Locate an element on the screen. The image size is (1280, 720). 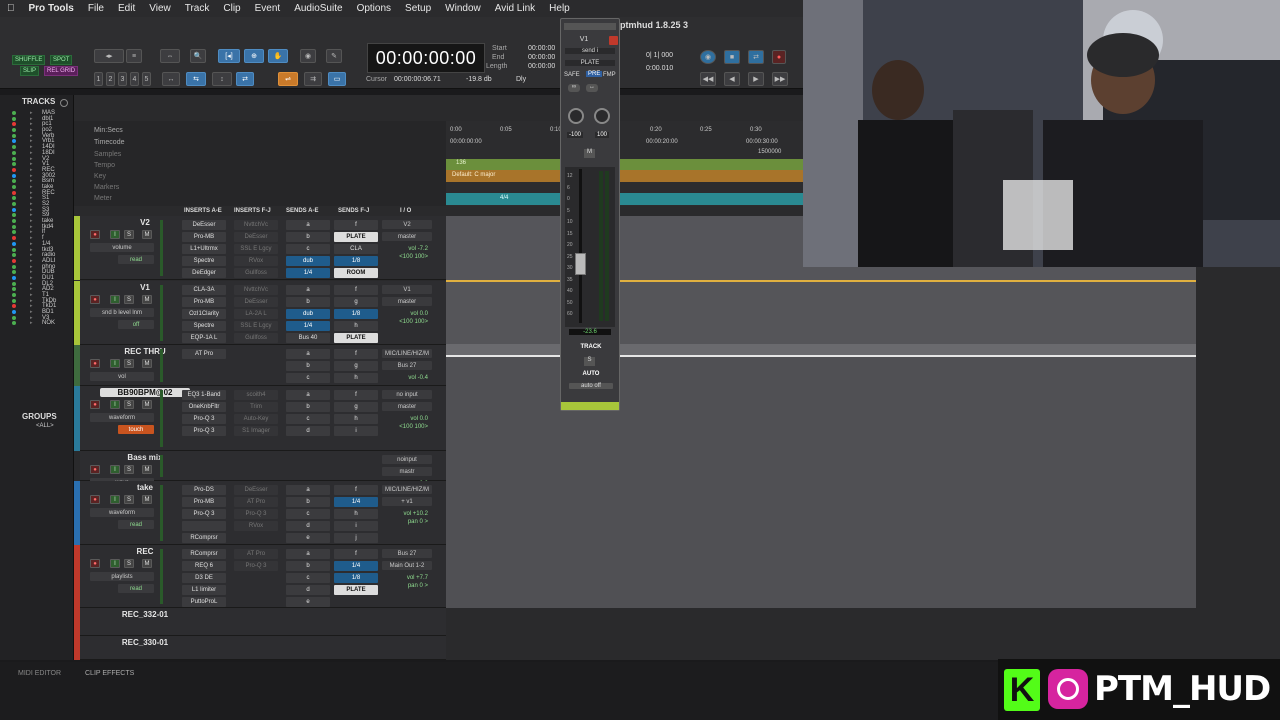
strip-fmp-button: FMP is located at coordinates (609, 75).